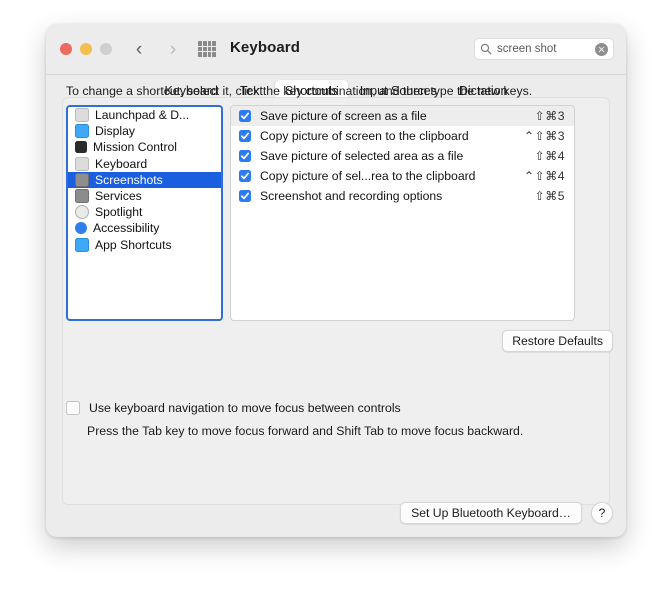 Image resolution: width=672 pixels, height=591 pixels. I want to click on sidebar-item-label: Screenshots, so click(129, 179).